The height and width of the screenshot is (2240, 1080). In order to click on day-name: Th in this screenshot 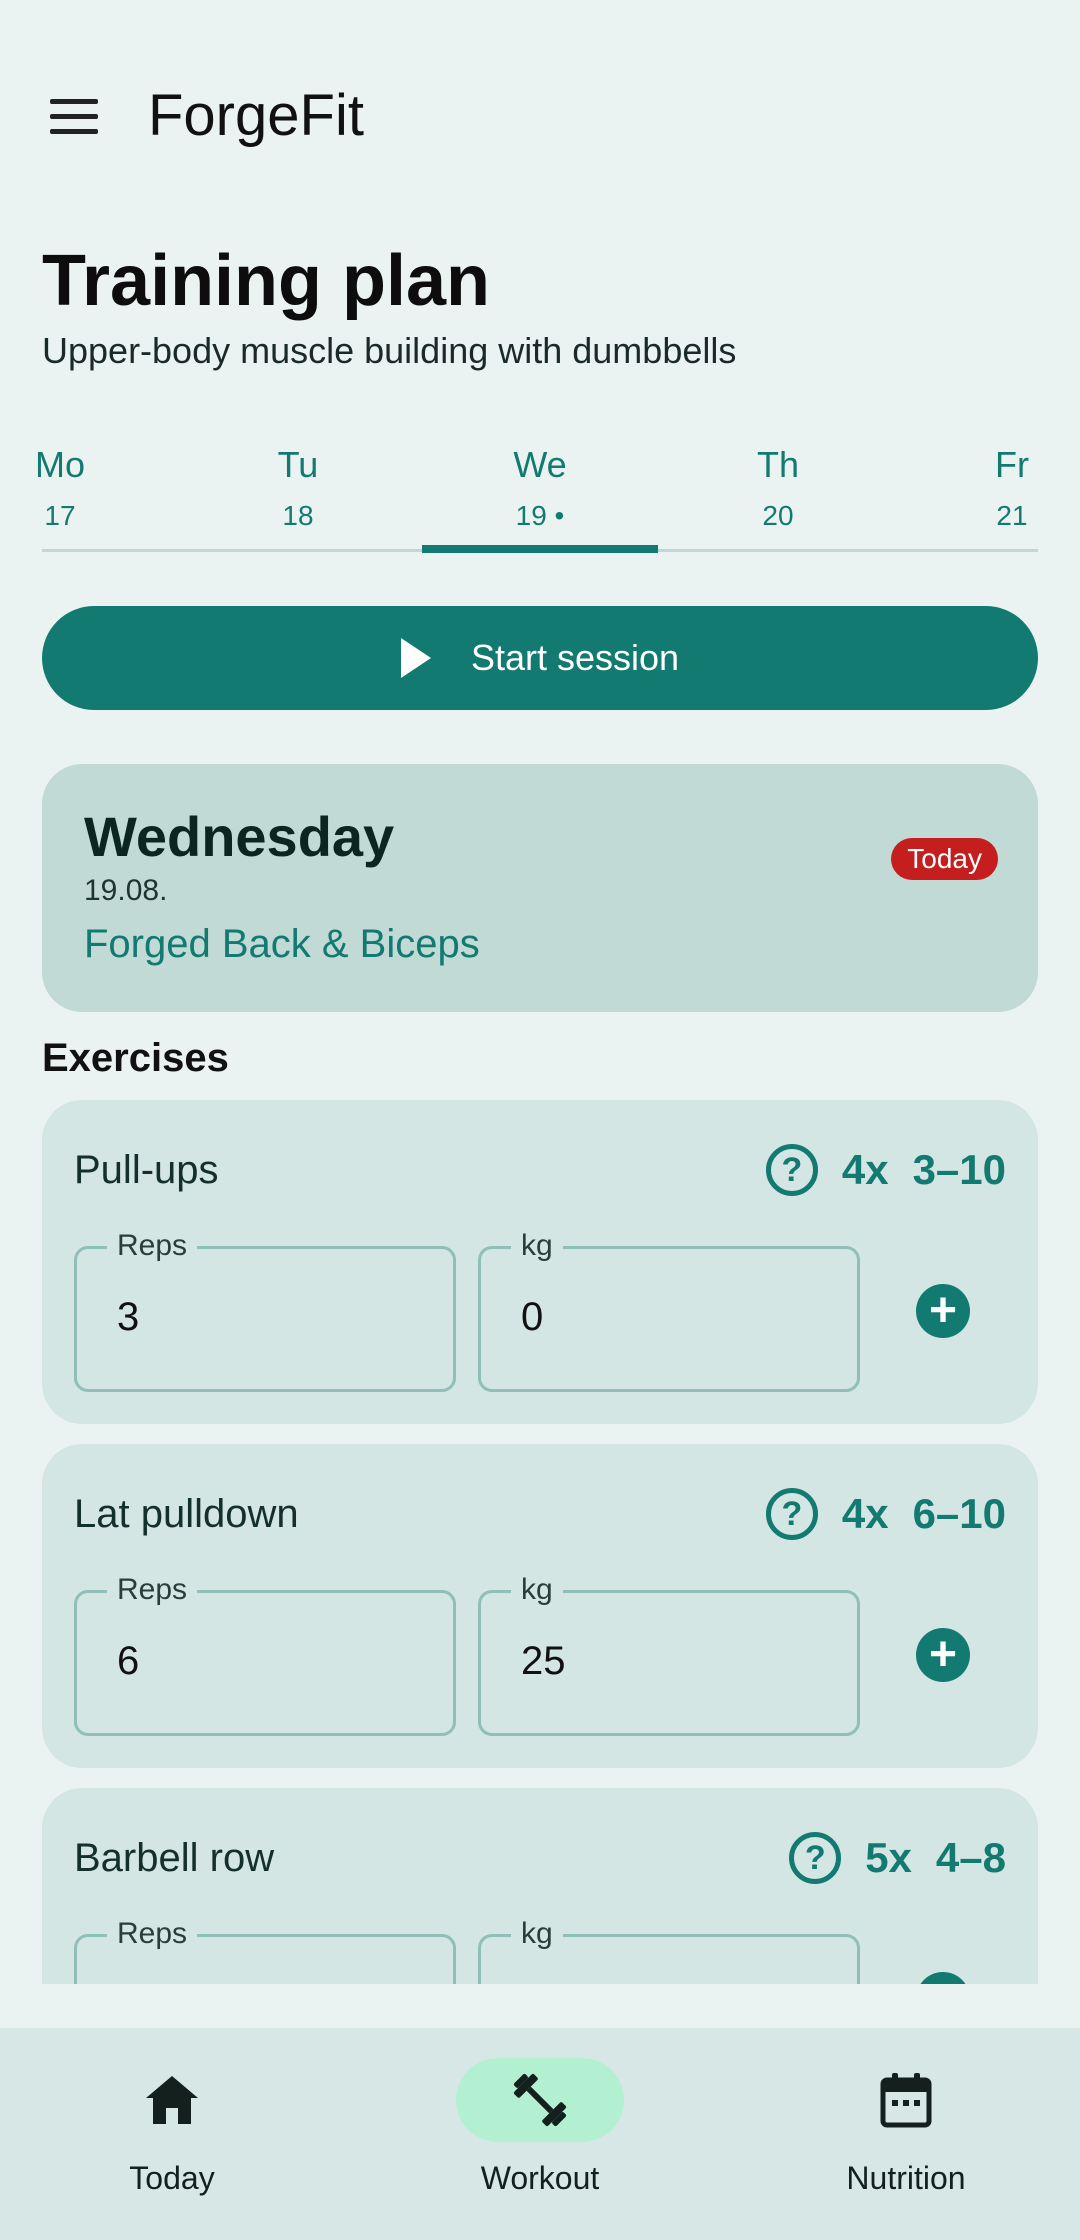, I will do `click(777, 464)`.